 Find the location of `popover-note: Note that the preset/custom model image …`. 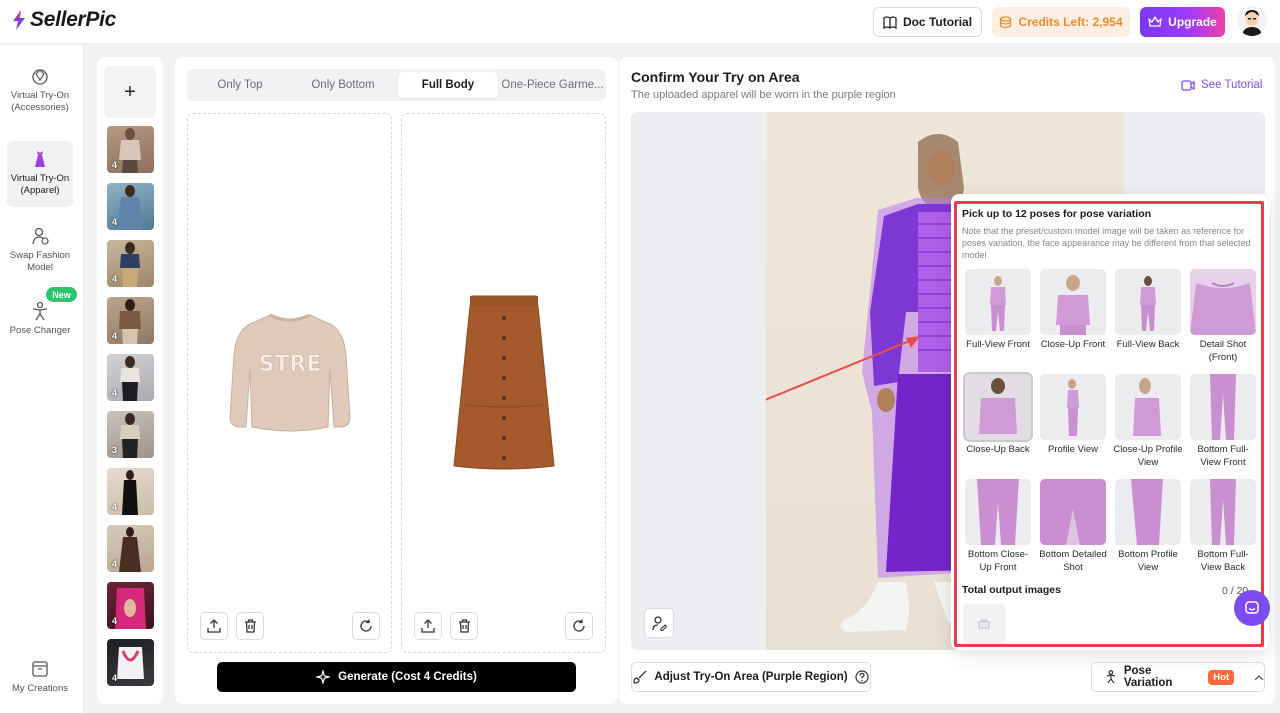

popover-note: Note that the preset/custom model image … is located at coordinates (1106, 243).